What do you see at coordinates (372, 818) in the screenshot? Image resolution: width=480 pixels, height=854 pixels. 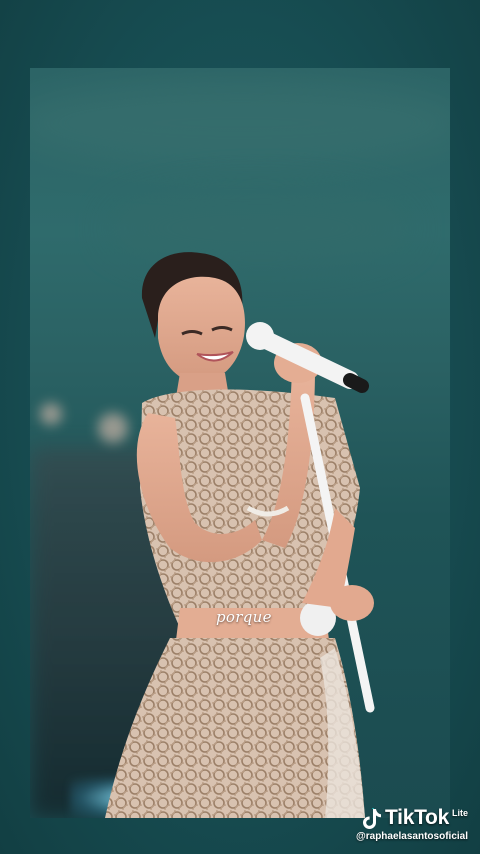 I see `tiktok-note-icon` at bounding box center [372, 818].